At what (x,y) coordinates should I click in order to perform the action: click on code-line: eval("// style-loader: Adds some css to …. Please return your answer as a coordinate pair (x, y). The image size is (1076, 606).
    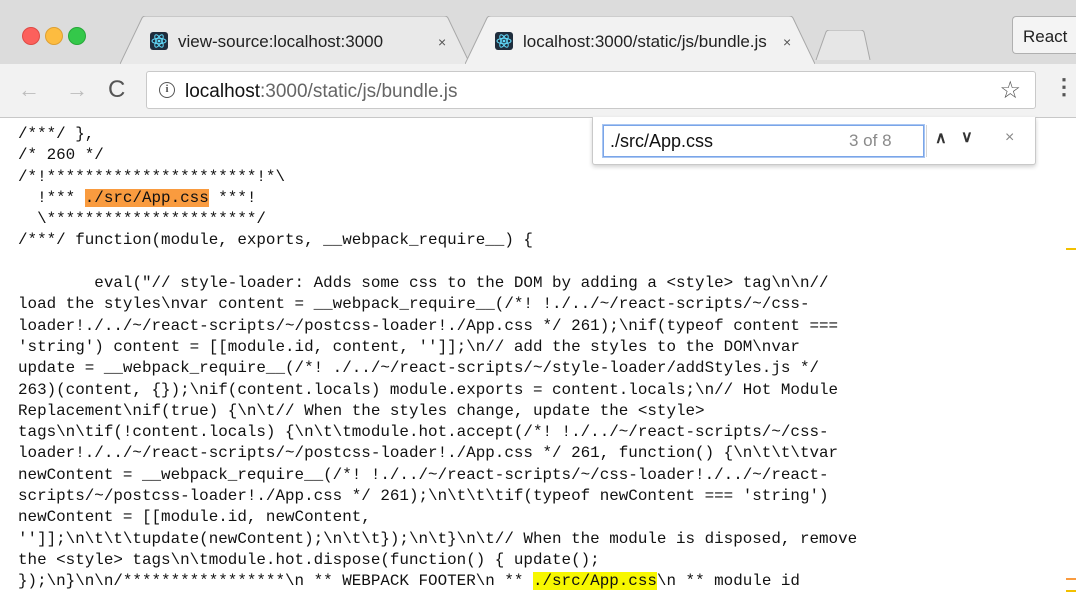
    Looking at the image, I should click on (423, 283).